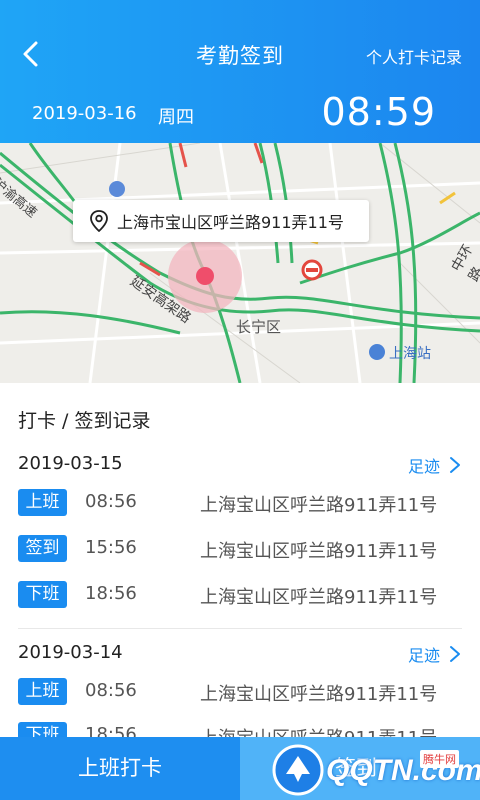 Image resolution: width=480 pixels, height=800 pixels. I want to click on record-row: 签到 15:56 上海宝山区呼兰路911弄11号, so click(240, 550).